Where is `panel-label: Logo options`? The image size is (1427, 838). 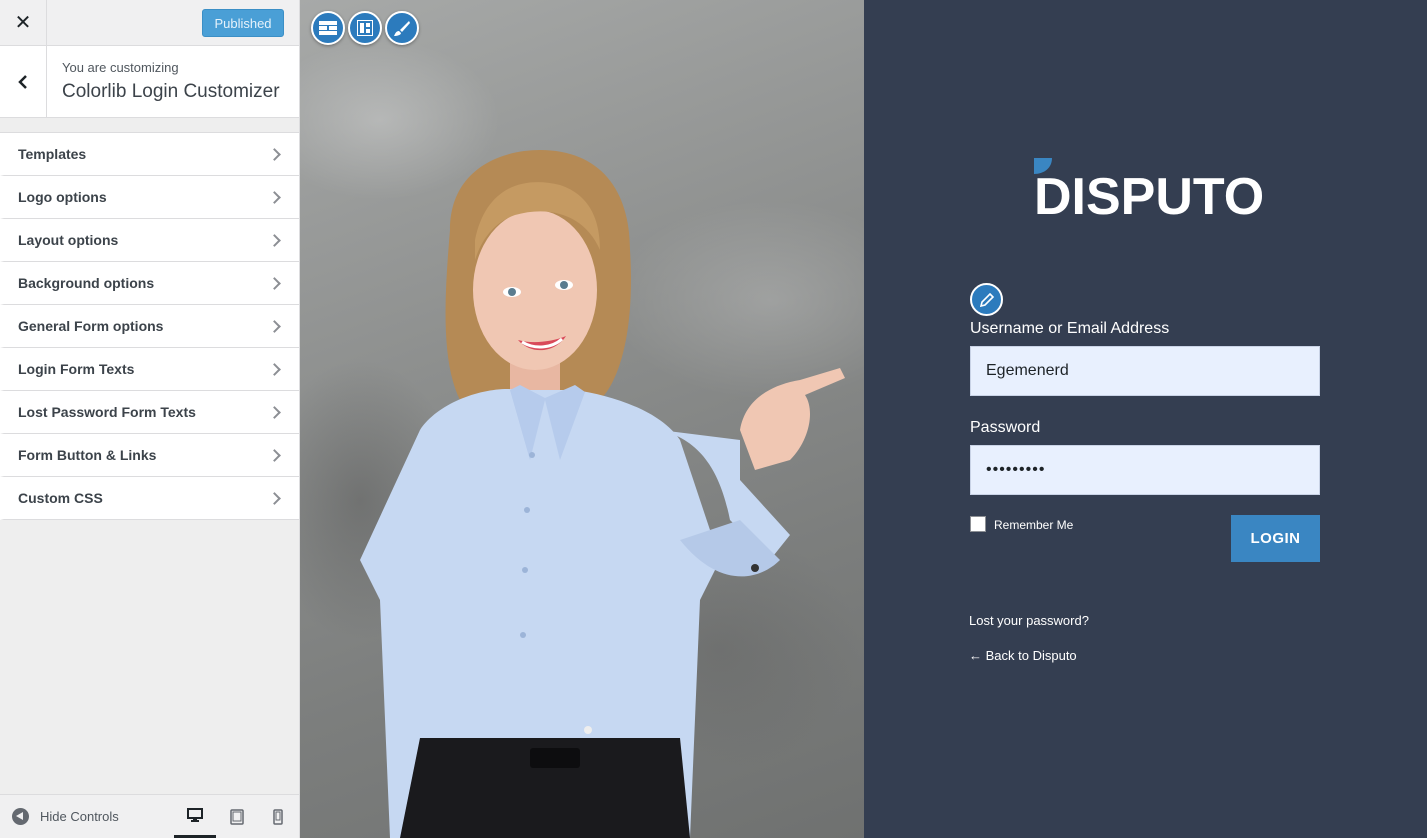
panel-label: Logo options is located at coordinates (62, 197).